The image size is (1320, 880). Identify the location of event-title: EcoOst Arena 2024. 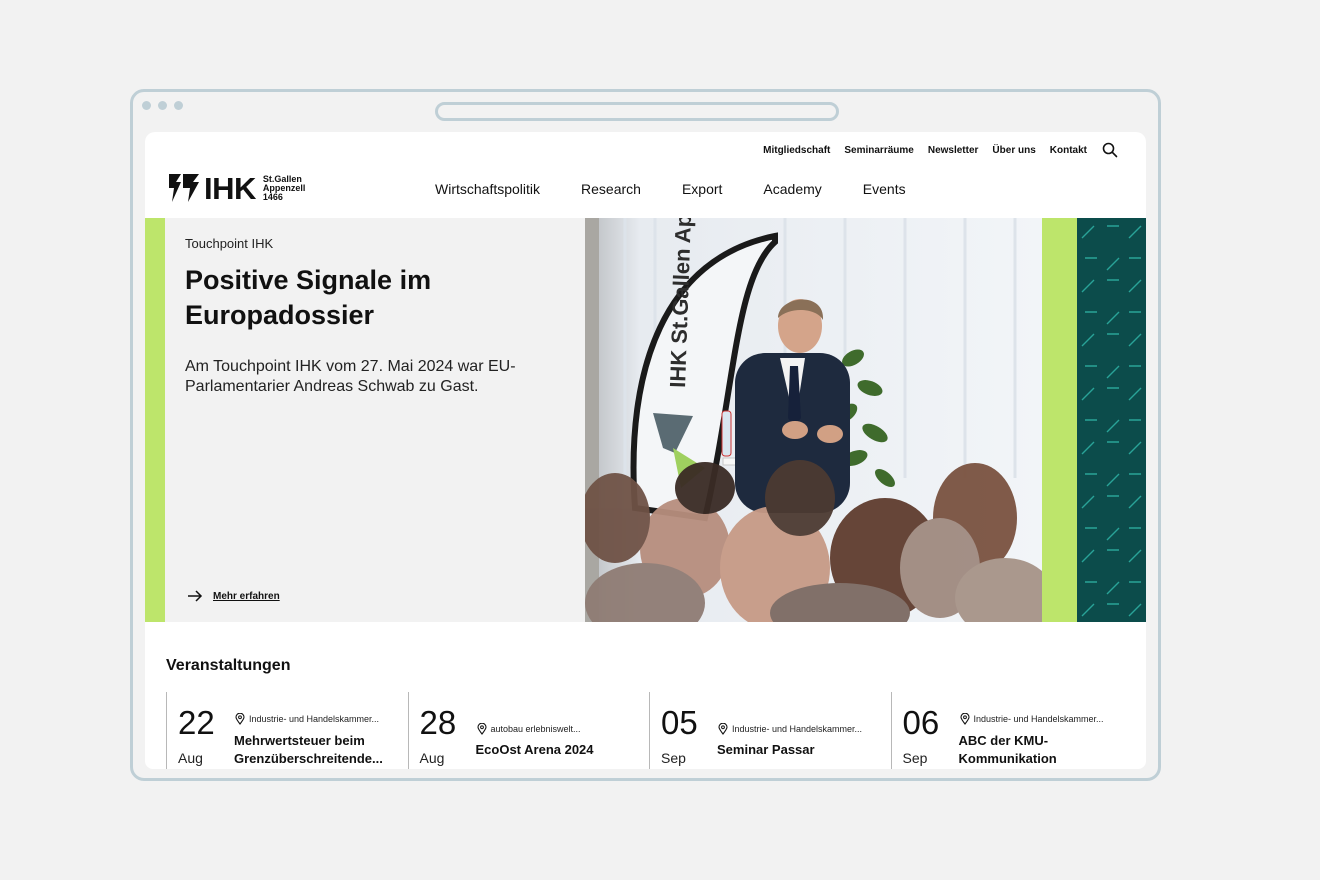
(534, 749).